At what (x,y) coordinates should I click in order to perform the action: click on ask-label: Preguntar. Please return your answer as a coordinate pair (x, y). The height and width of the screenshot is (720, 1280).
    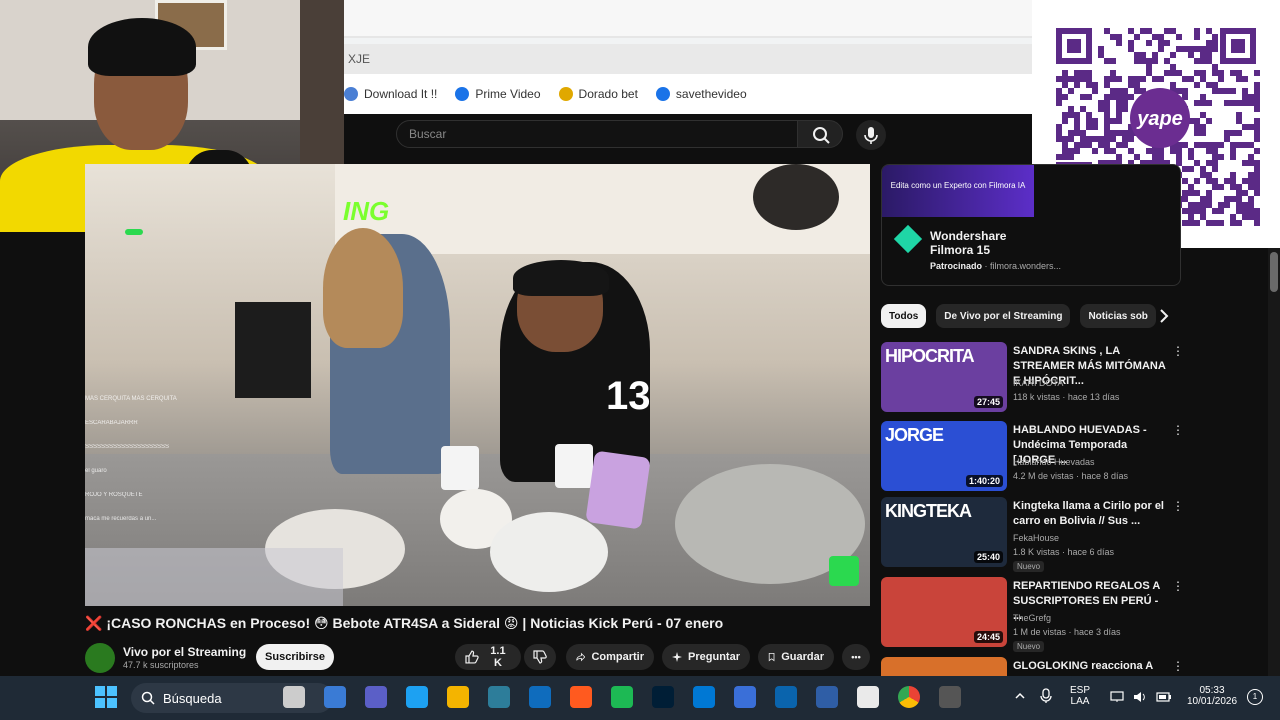
    Looking at the image, I should click on (714, 657).